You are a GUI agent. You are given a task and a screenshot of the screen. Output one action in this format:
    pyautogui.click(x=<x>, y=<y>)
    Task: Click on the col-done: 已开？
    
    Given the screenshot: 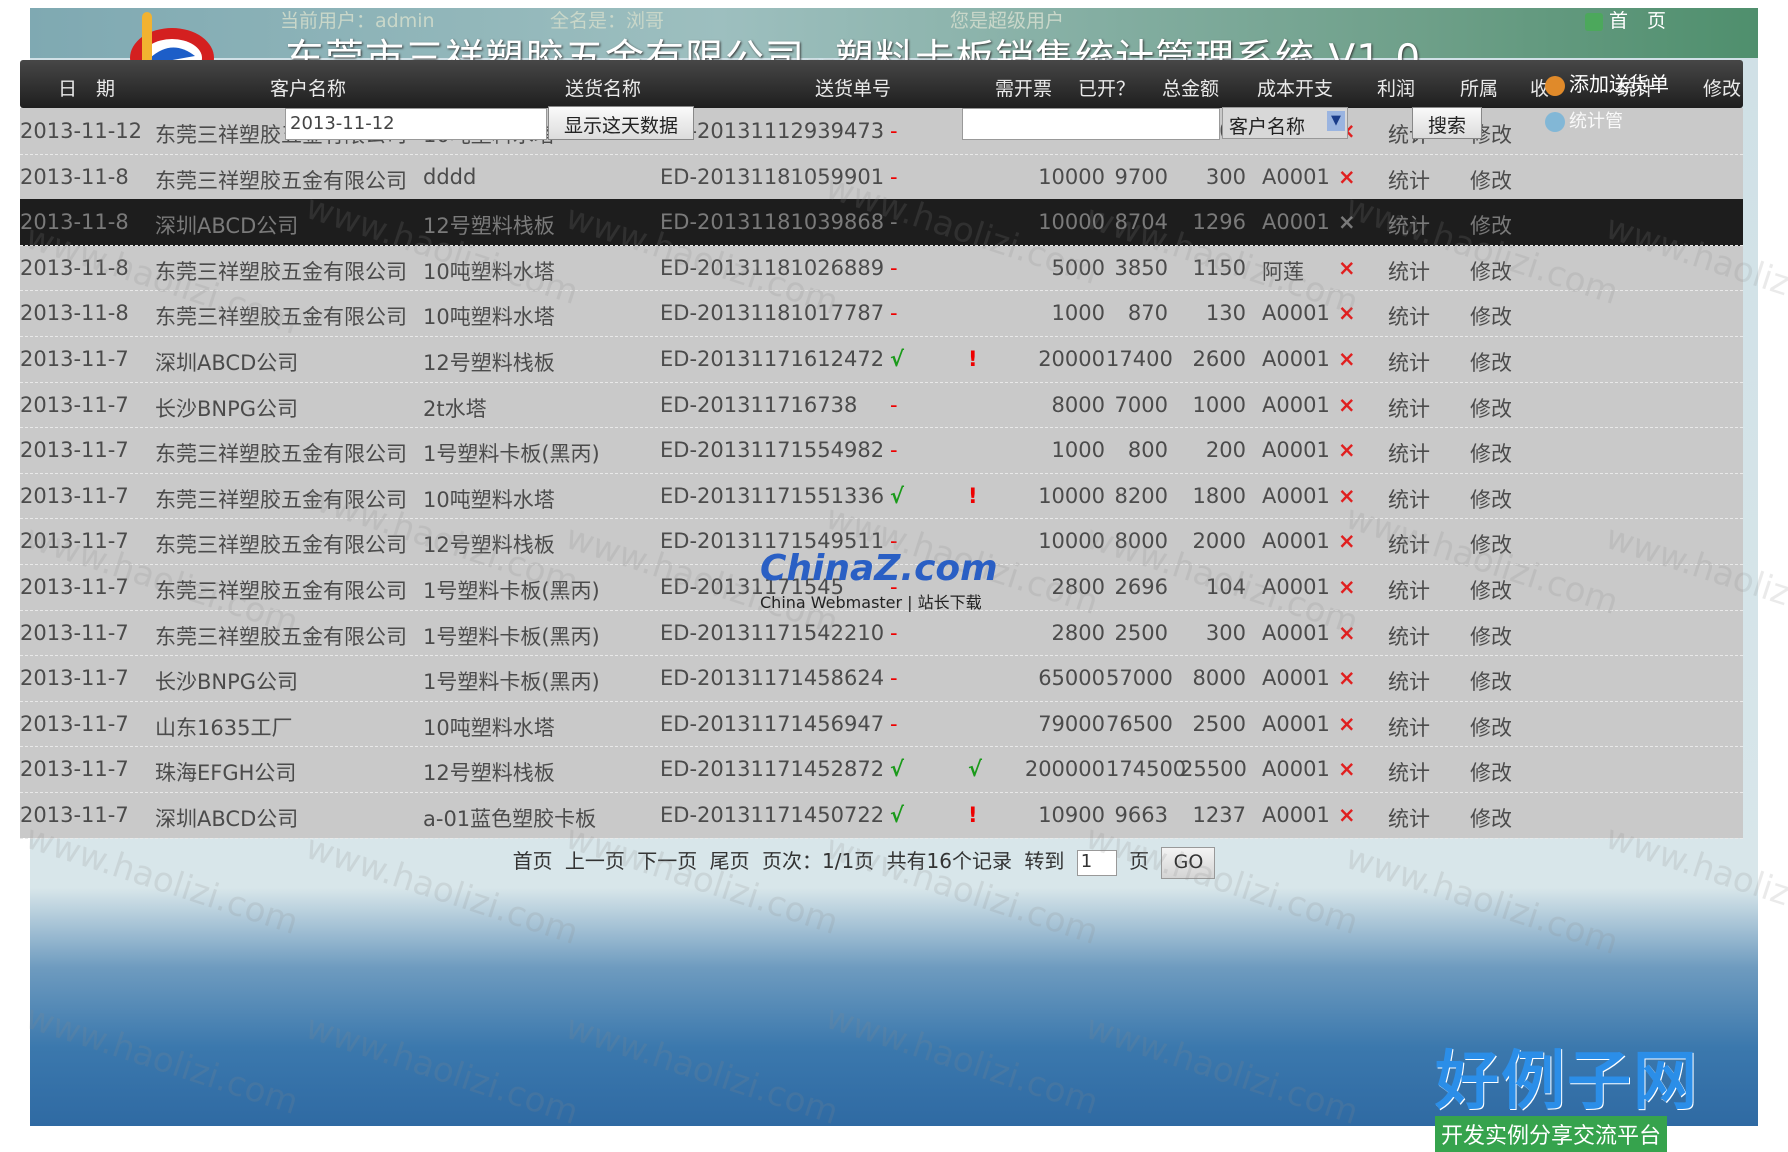 What is the action you would take?
    pyautogui.click(x=1107, y=89)
    